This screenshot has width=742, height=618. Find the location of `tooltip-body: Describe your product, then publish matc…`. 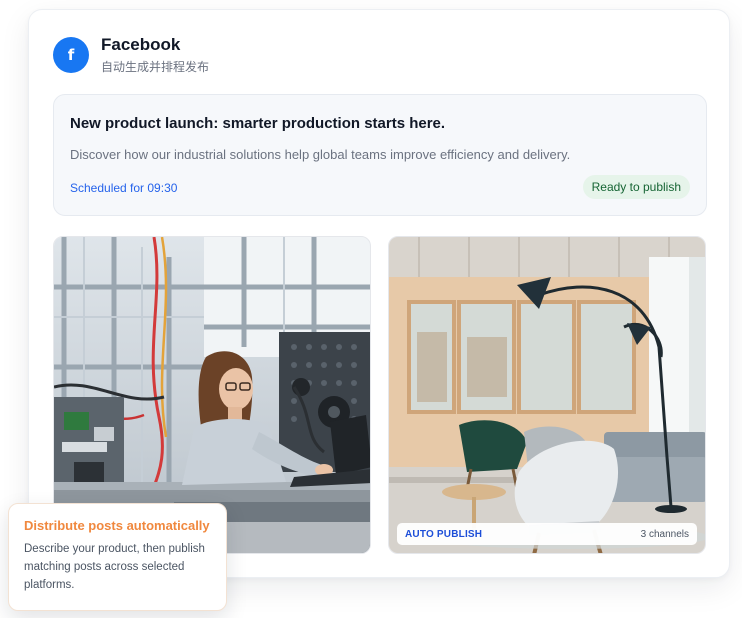

tooltip-body: Describe your product, then publish matc… is located at coordinates (114, 567).